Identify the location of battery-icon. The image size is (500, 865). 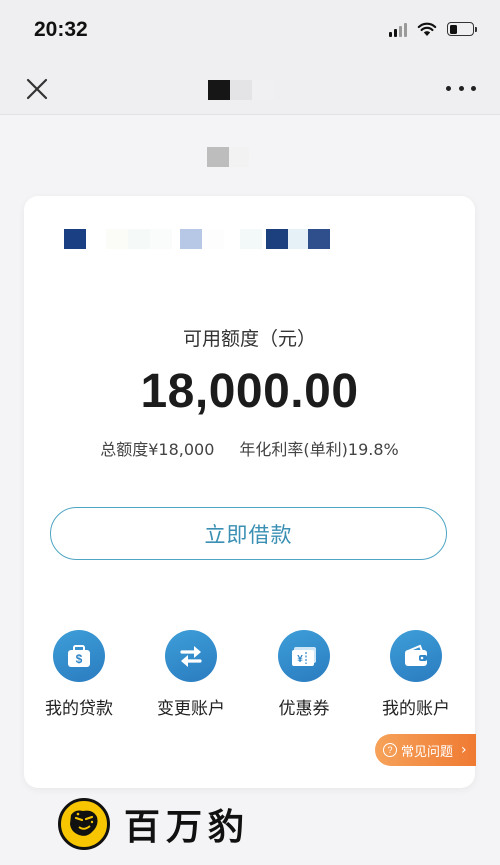
(462, 29).